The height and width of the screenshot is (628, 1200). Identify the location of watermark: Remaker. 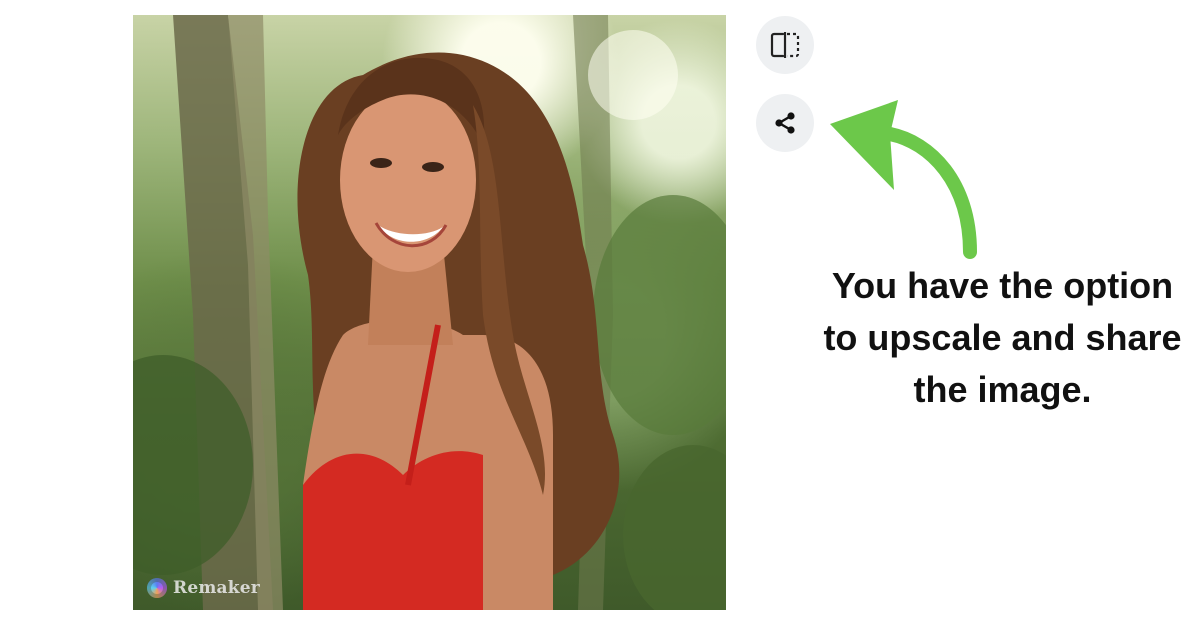
(203, 588).